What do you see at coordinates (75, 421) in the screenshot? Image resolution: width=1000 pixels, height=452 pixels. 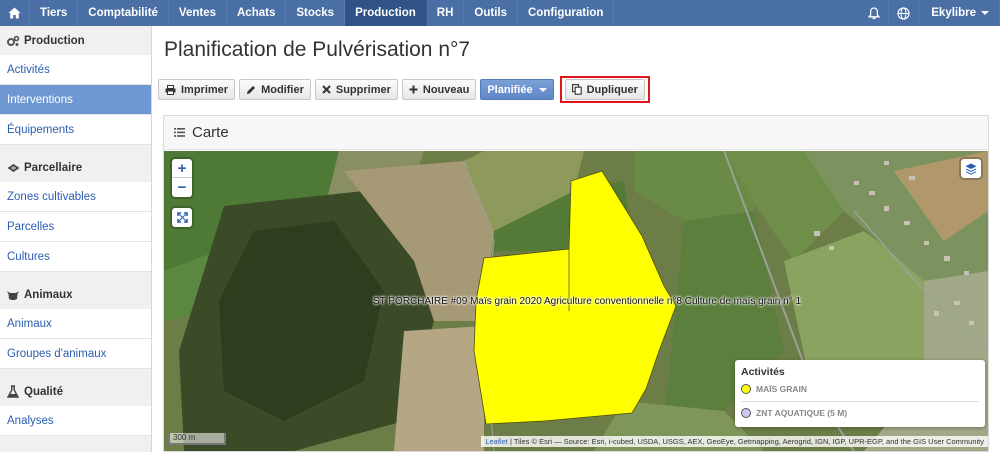 I see `sidebar-item-analyses: Analyses` at bounding box center [75, 421].